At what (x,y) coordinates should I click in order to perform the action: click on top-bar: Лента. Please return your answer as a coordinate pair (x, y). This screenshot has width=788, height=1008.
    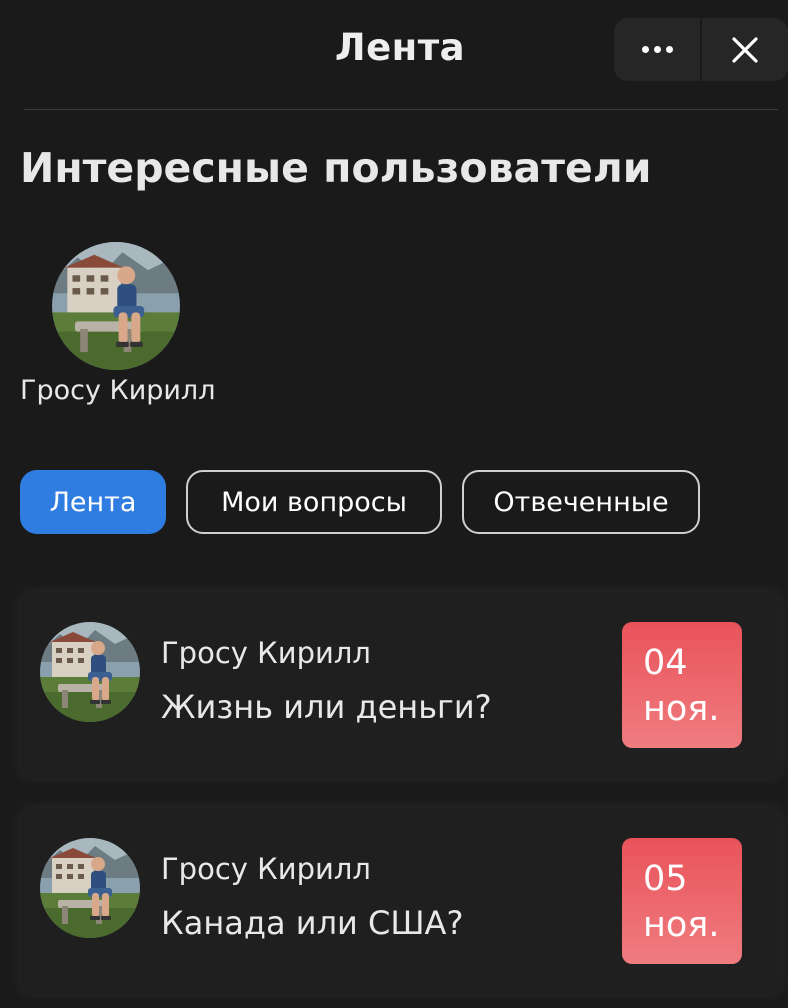
    Looking at the image, I should click on (394, 55).